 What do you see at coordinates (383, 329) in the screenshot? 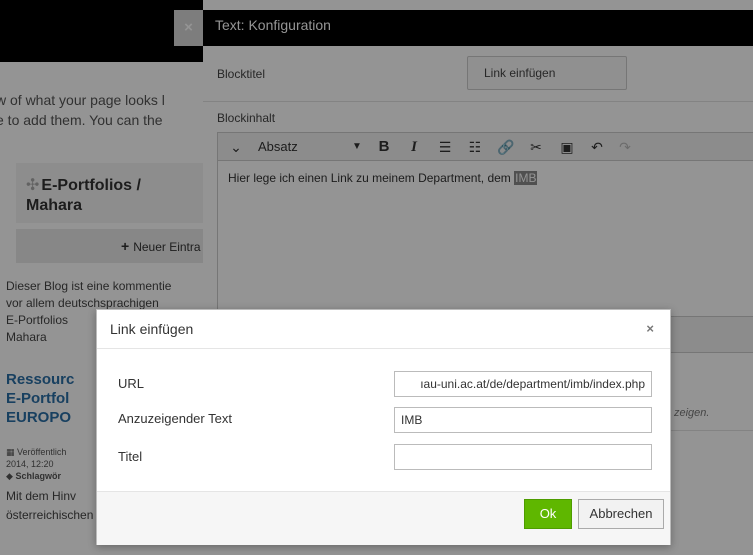
I see `dialog-header: Link einfügen ×` at bounding box center [383, 329].